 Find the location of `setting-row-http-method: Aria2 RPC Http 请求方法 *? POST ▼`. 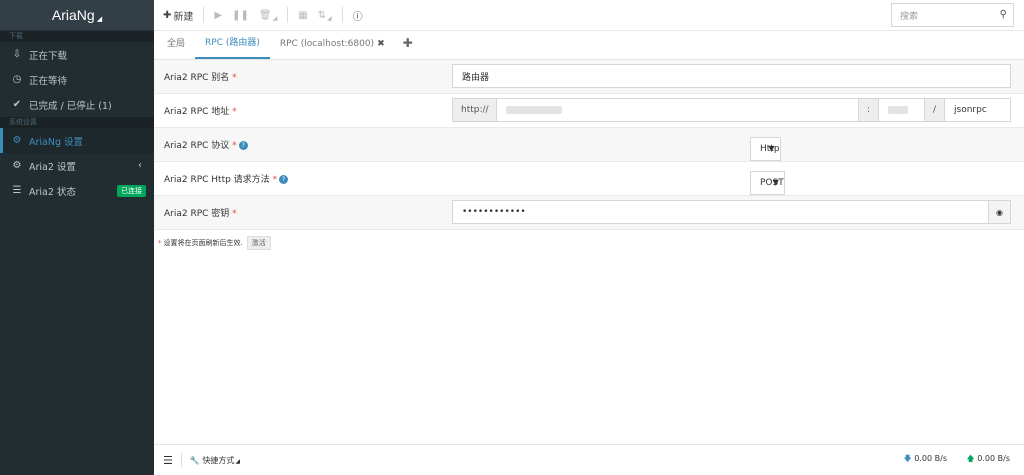

setting-row-http-method: Aria2 RPC Http 请求方法 *? POST ▼ is located at coordinates (589, 179).